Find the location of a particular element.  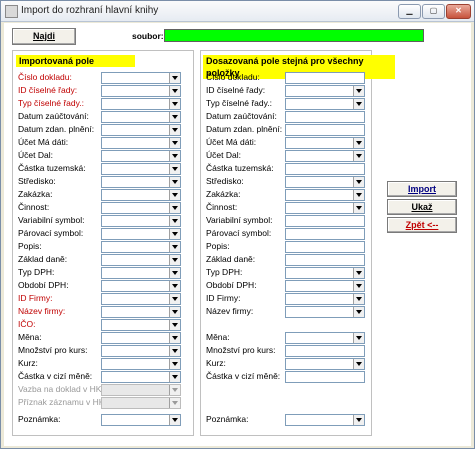

default-field-label: ID Firmy: is located at coordinates (223, 298).